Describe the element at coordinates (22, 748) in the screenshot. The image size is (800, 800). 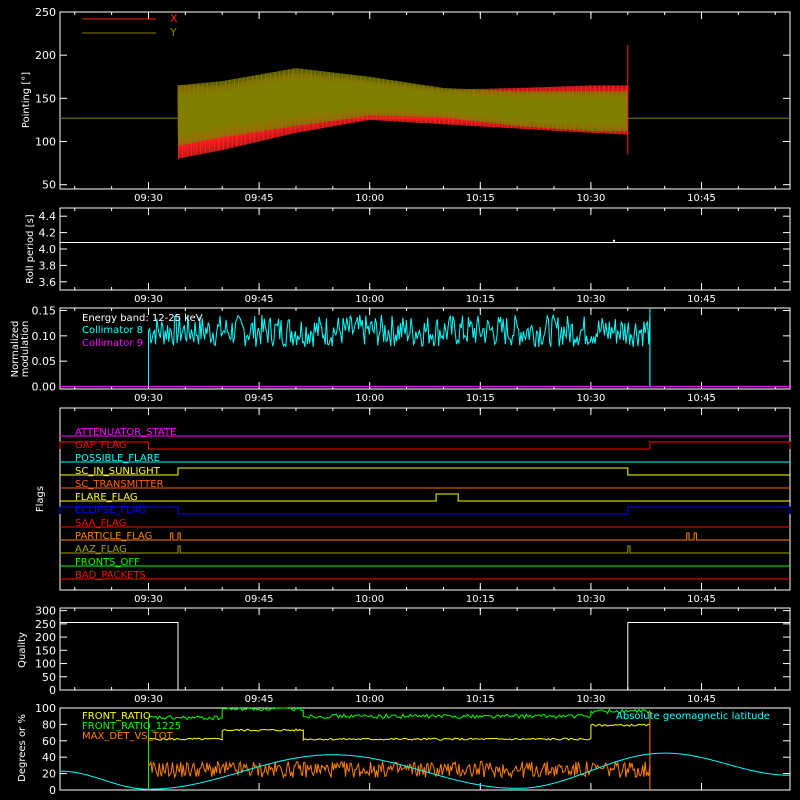
I see `degrees-ylabel: Degrees or %` at that location.